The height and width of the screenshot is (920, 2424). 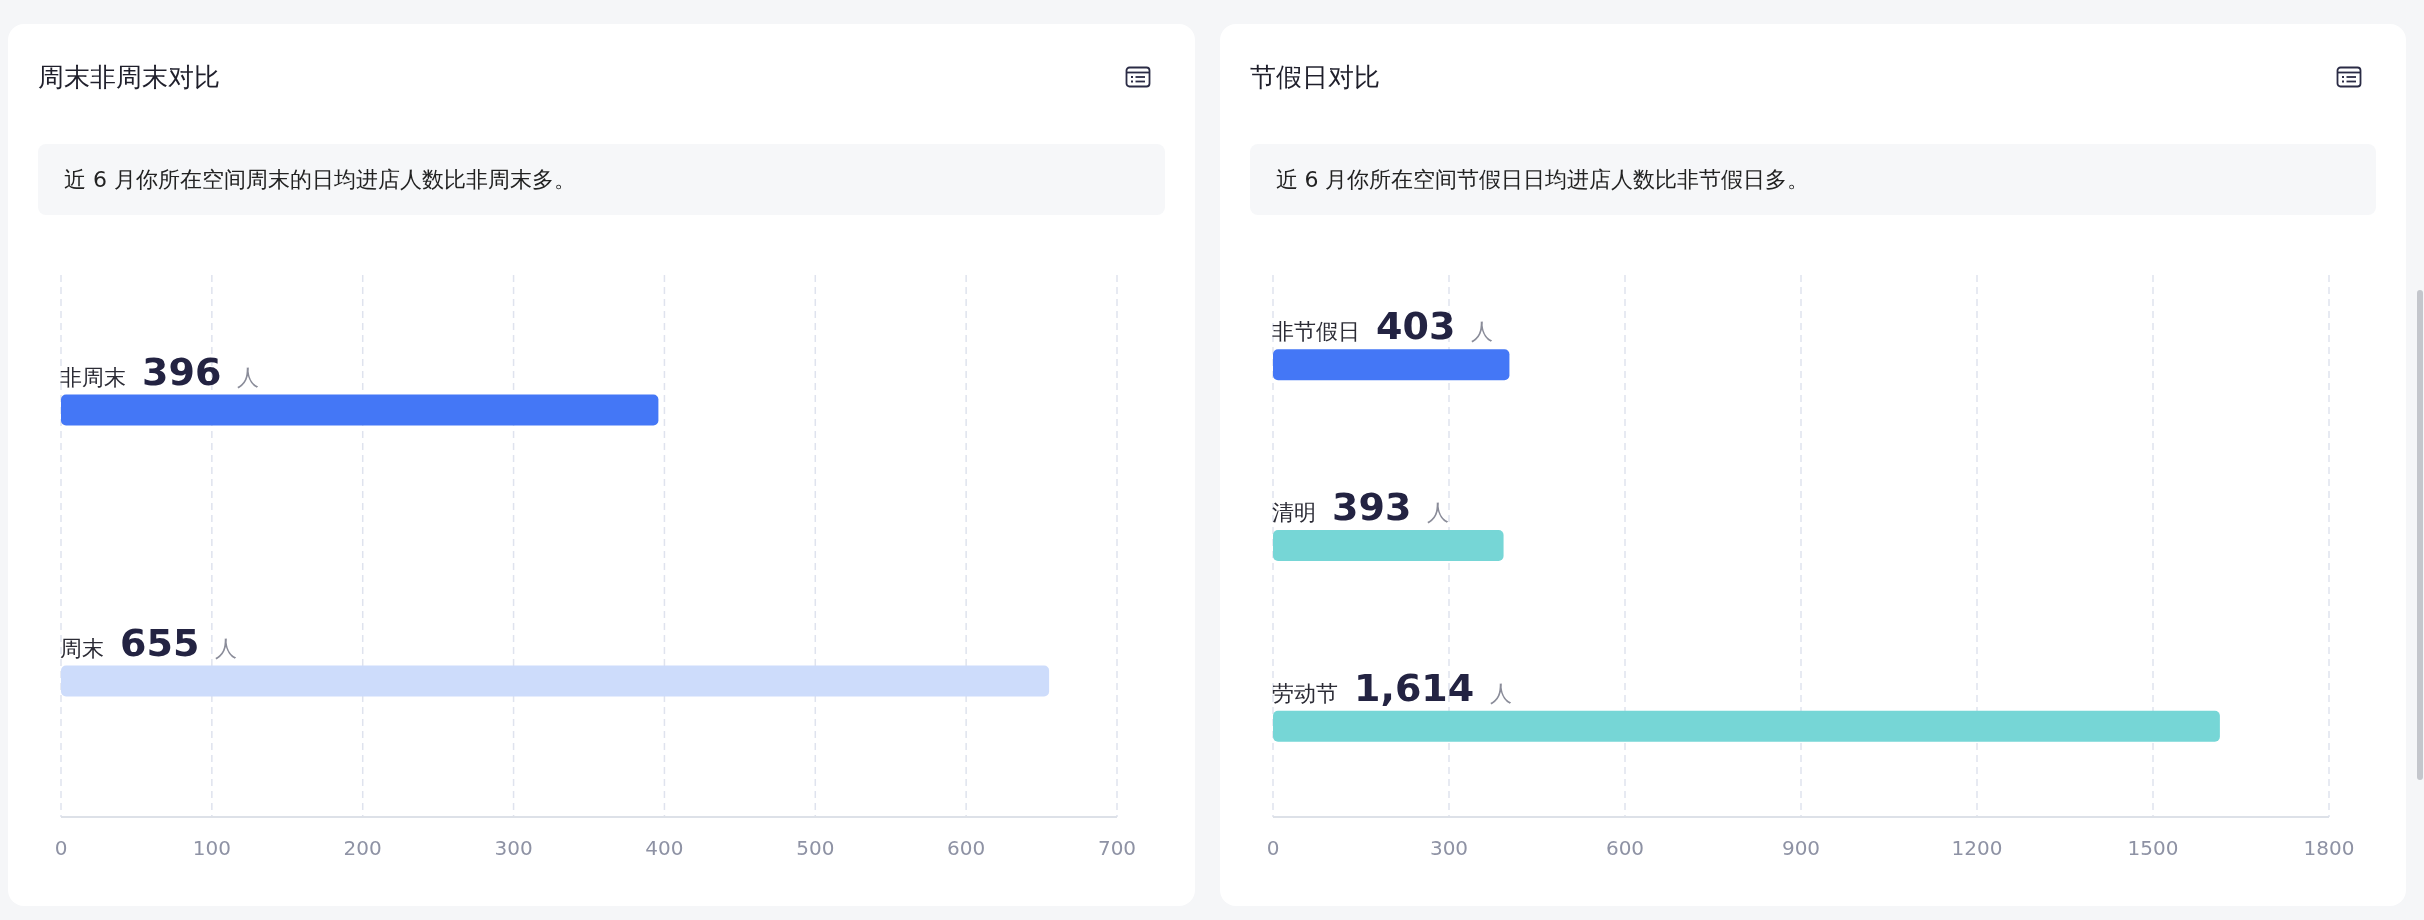 I want to click on category-label: 劳动节, so click(x=1304, y=693).